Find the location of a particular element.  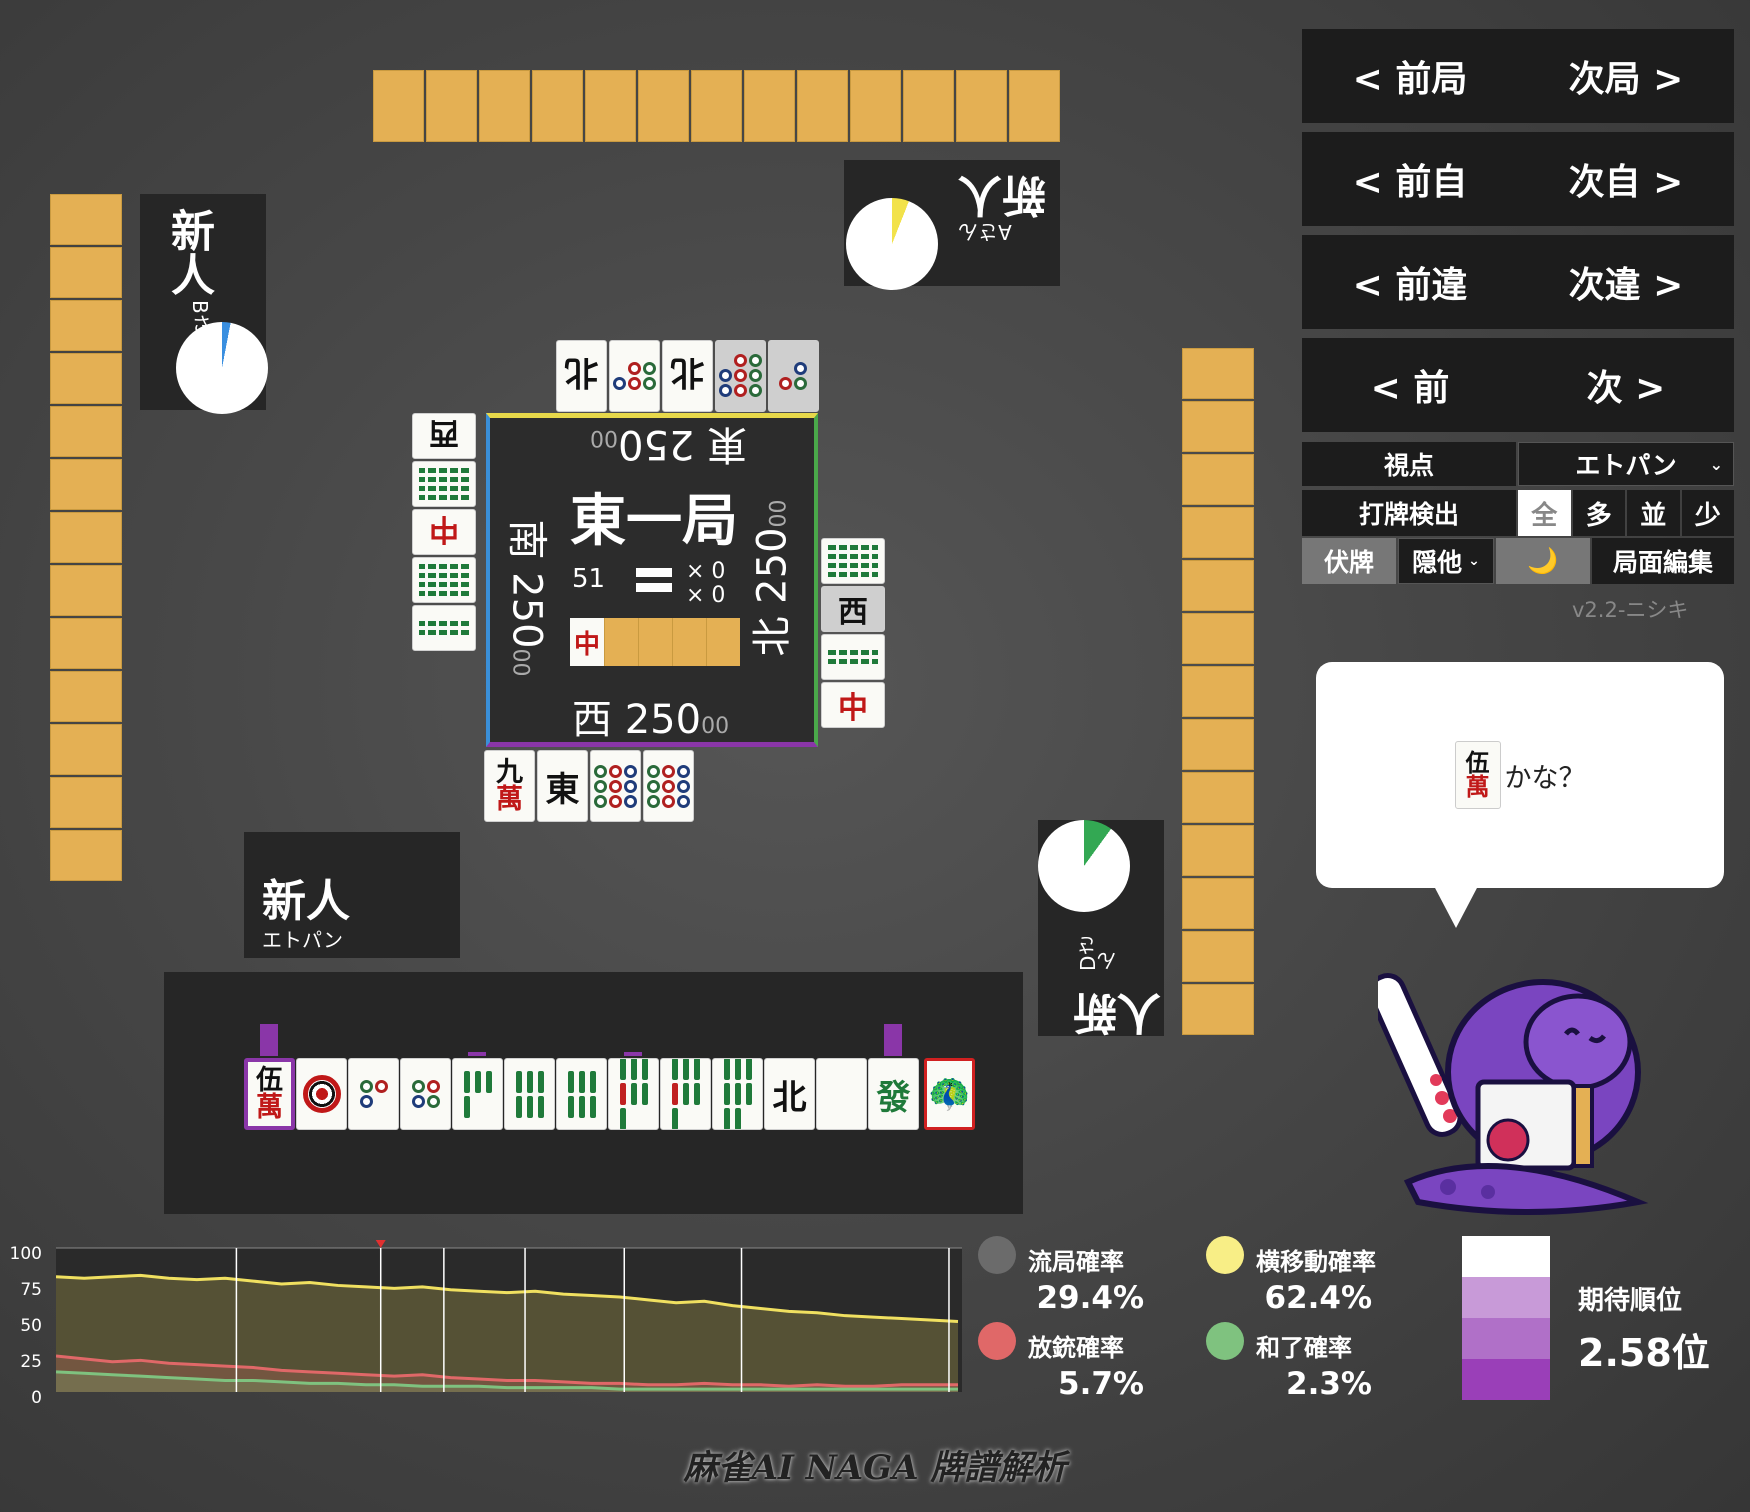

prev-diff-button: < 前違 is located at coordinates (1410, 282).